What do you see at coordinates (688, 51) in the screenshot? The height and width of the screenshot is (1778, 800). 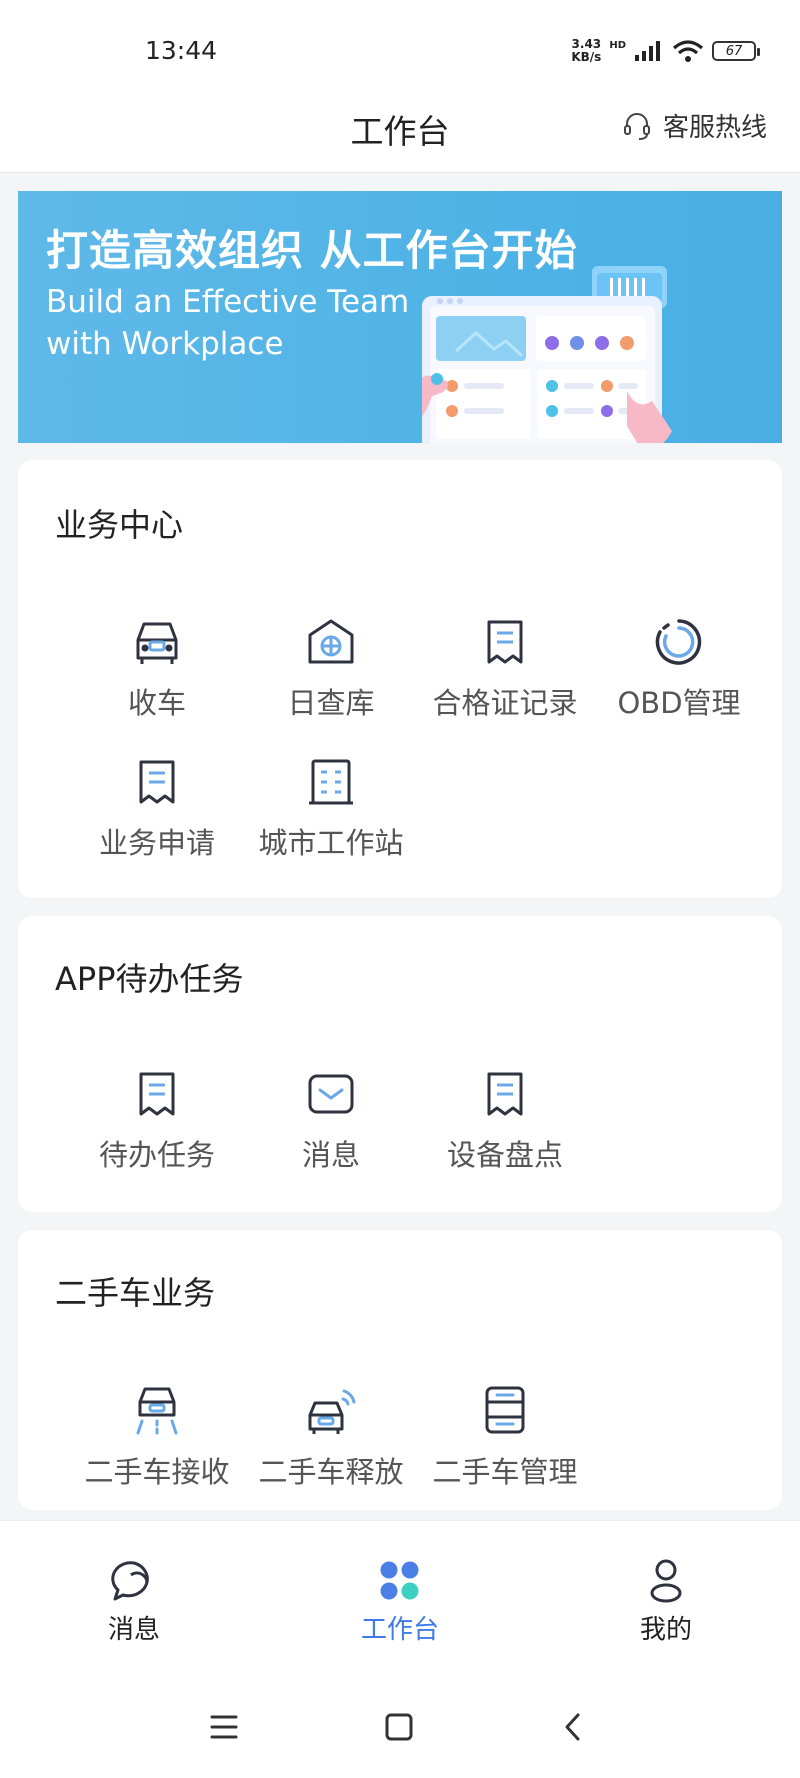 I see `wifi-icon` at bounding box center [688, 51].